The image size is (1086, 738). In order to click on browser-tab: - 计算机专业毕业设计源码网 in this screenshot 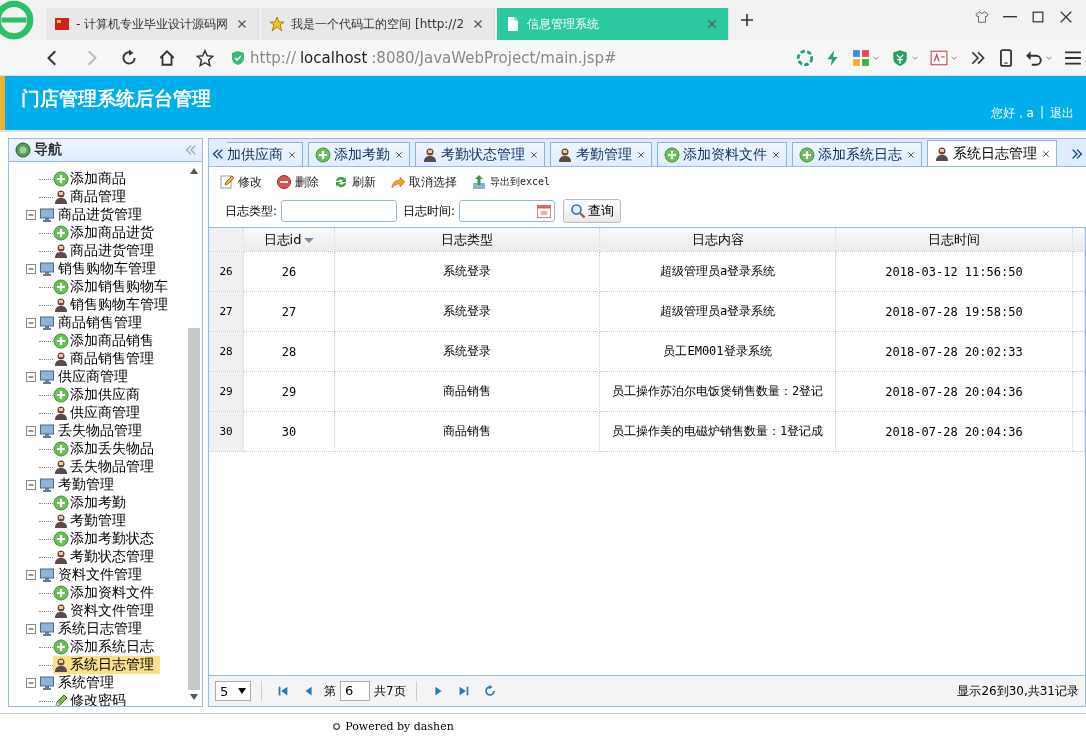, I will do `click(153, 24)`.